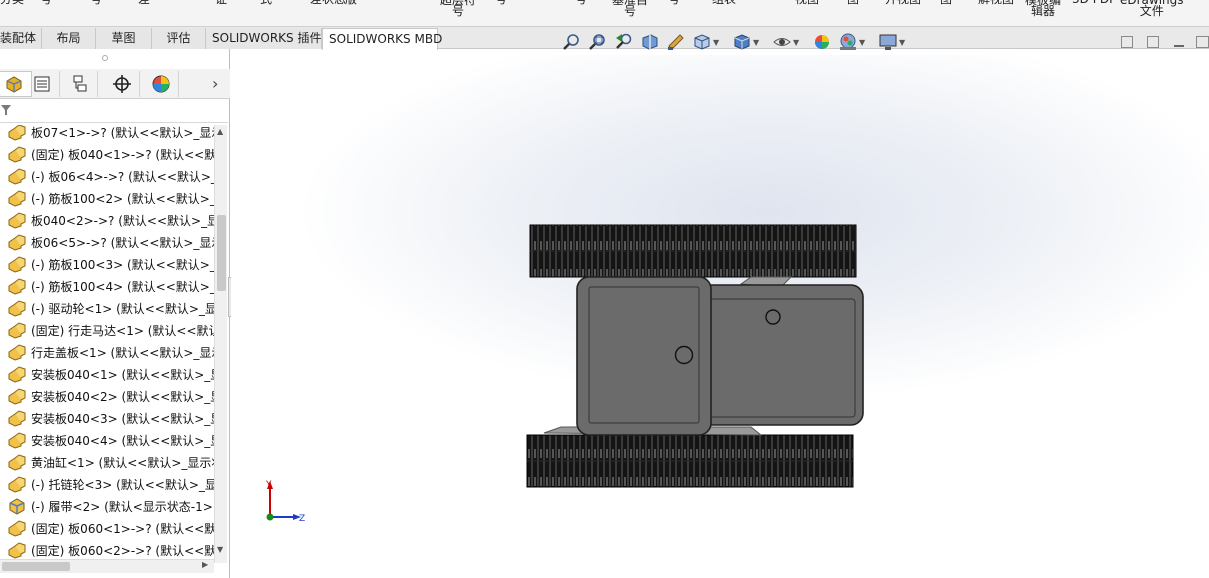 The image size is (1209, 578). Describe the element at coordinates (781, 355) in the screenshot. I see `rear-motor-block` at that location.